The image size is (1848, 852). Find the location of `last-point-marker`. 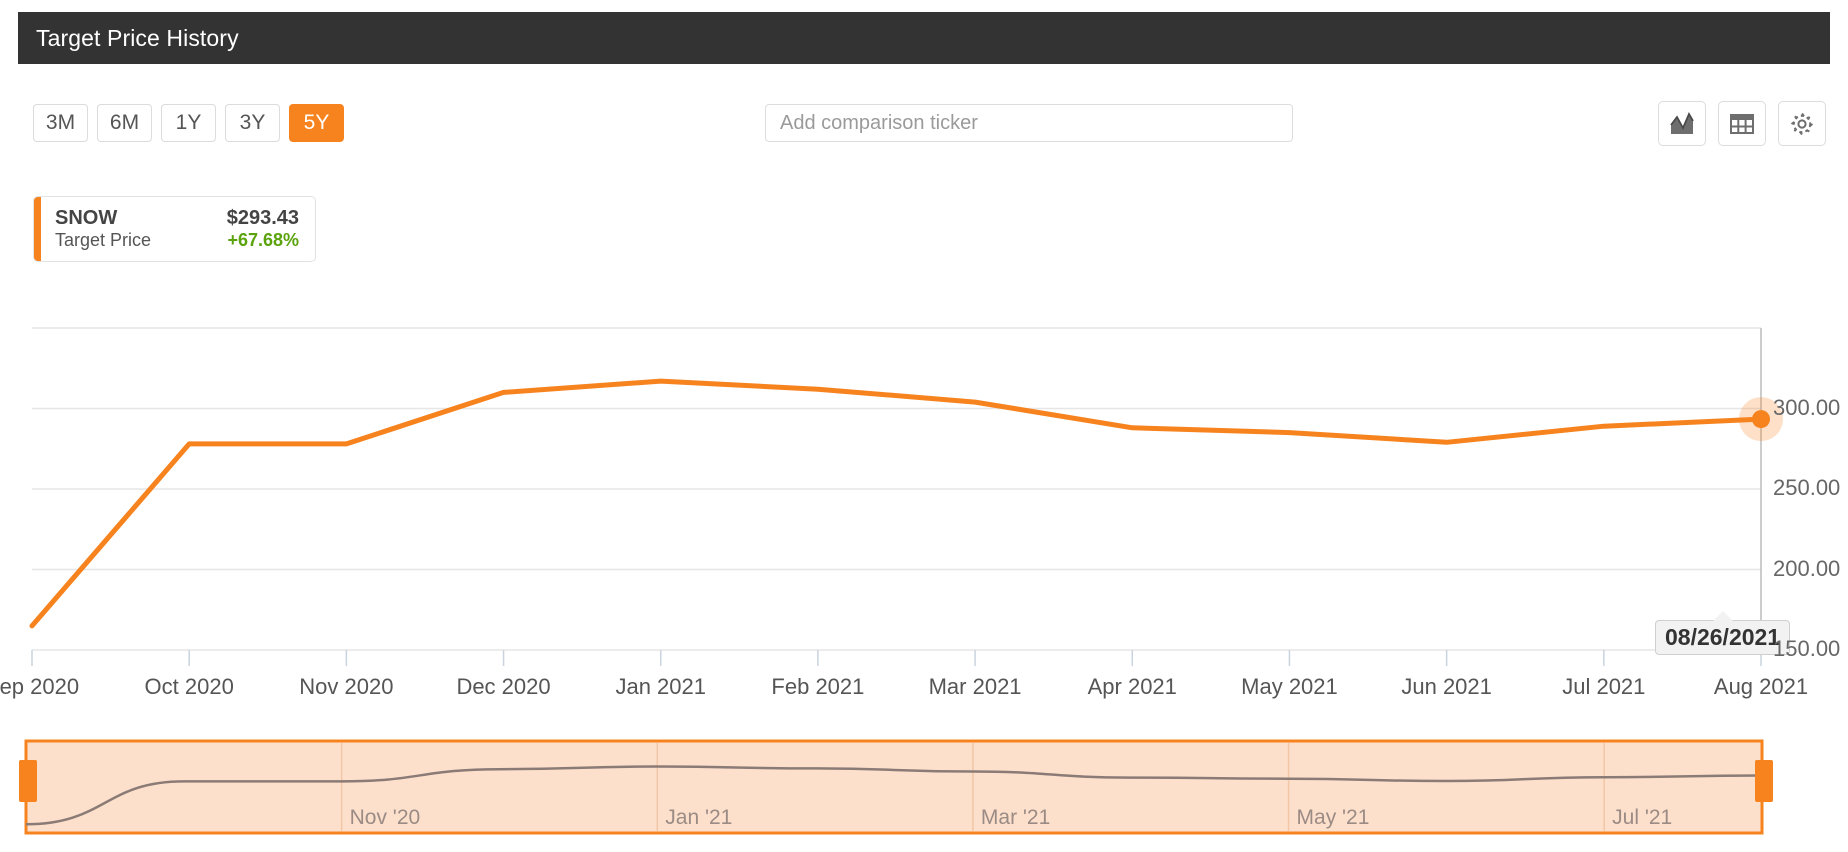

last-point-marker is located at coordinates (1761, 419).